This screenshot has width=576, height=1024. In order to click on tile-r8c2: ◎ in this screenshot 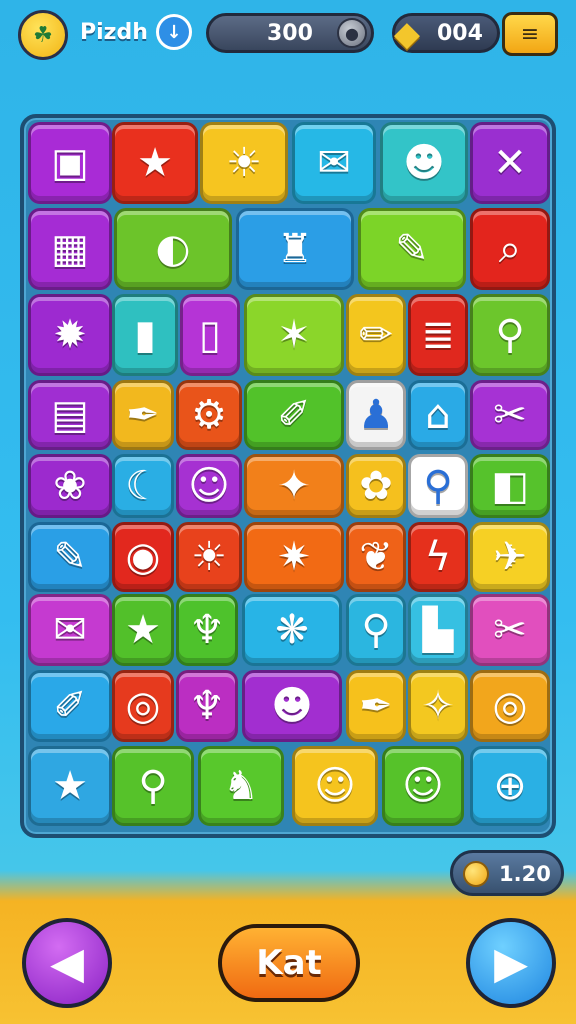, I will do `click(143, 706)`.